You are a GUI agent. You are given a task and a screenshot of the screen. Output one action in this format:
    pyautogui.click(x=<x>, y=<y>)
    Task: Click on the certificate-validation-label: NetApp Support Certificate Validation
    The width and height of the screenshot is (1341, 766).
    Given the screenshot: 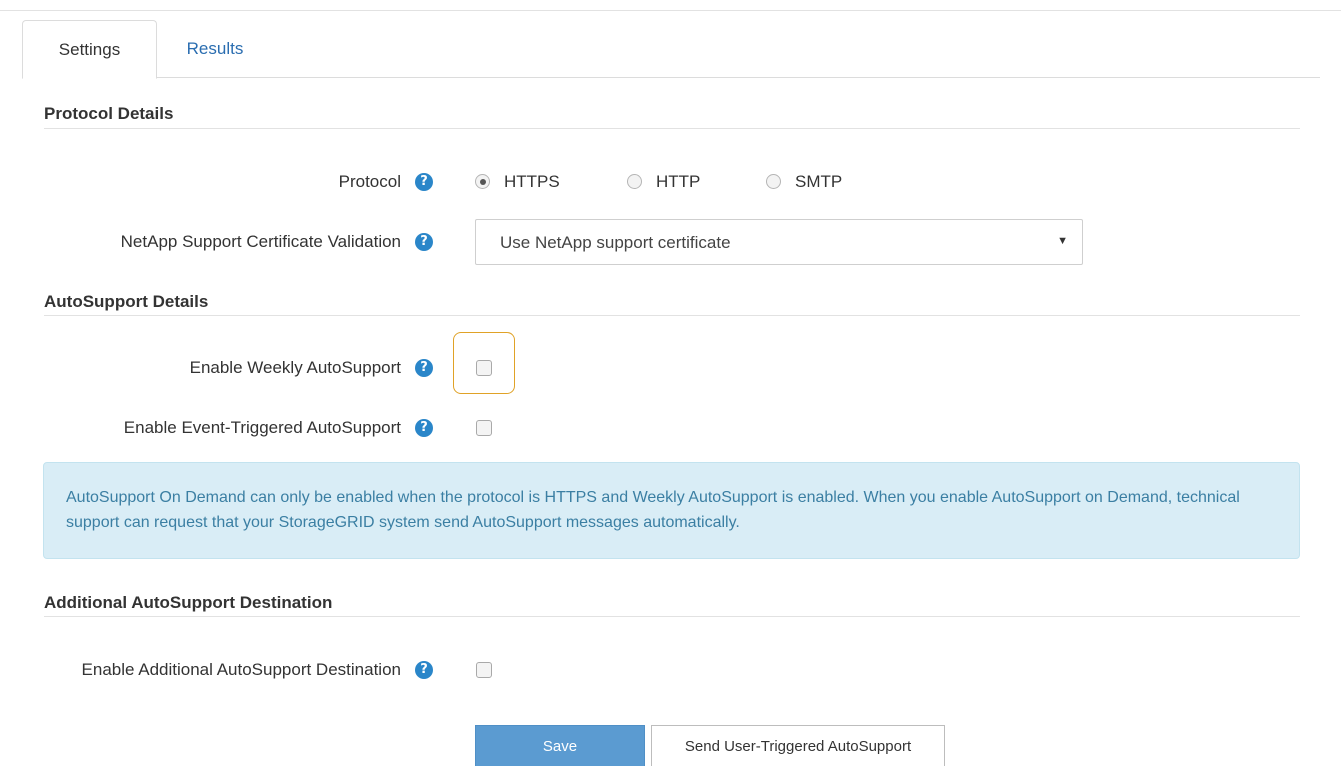 What is the action you would take?
    pyautogui.click(x=260, y=241)
    